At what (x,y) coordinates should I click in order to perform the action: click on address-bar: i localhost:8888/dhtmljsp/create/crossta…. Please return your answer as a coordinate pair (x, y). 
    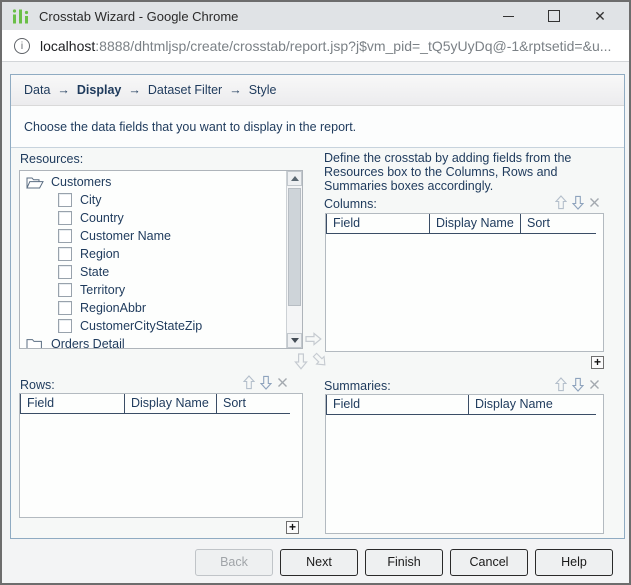
    Looking at the image, I should click on (315, 46).